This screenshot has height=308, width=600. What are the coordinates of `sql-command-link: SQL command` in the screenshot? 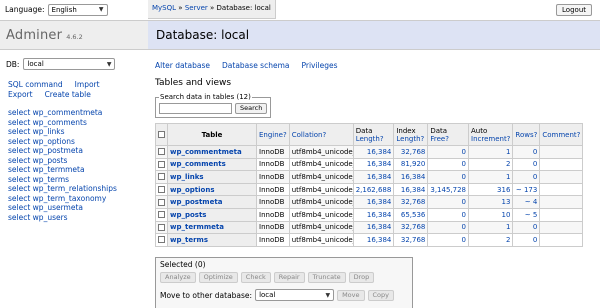 It's located at (35, 85).